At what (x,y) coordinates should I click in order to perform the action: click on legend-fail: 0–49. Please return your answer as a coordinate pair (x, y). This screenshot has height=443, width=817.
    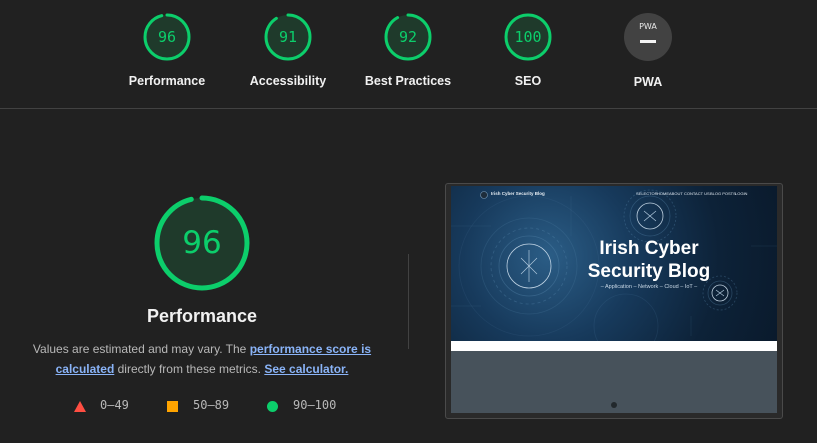
    Looking at the image, I should click on (101, 405).